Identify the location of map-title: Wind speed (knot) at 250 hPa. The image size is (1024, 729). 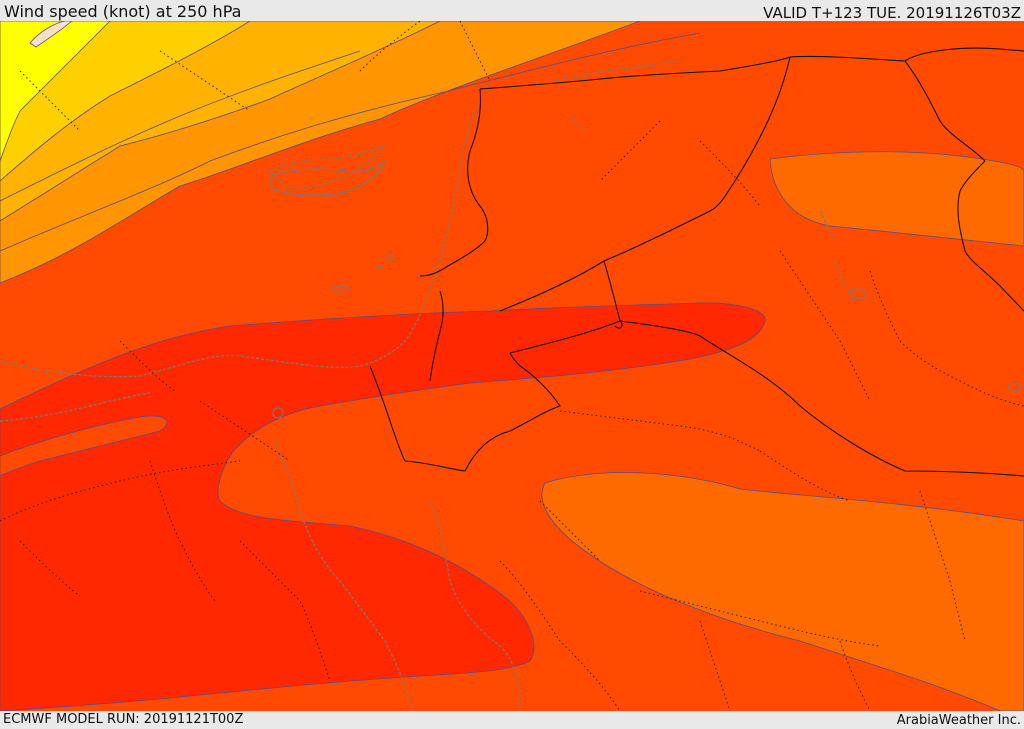
(123, 11).